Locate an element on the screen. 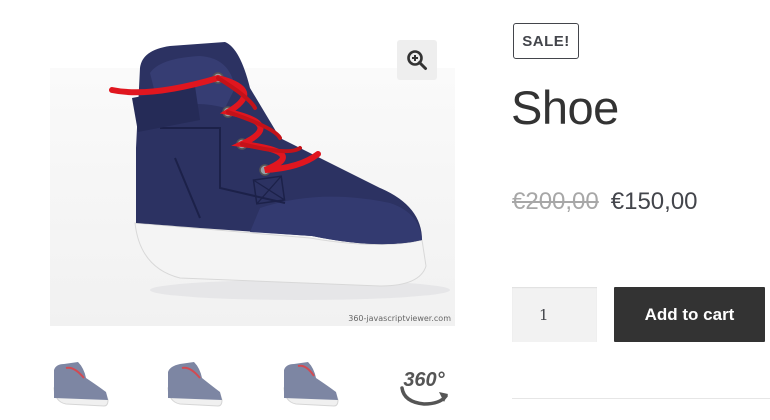 The height and width of the screenshot is (420, 770). product-price: €200,00 €150,00 is located at coordinates (605, 202).